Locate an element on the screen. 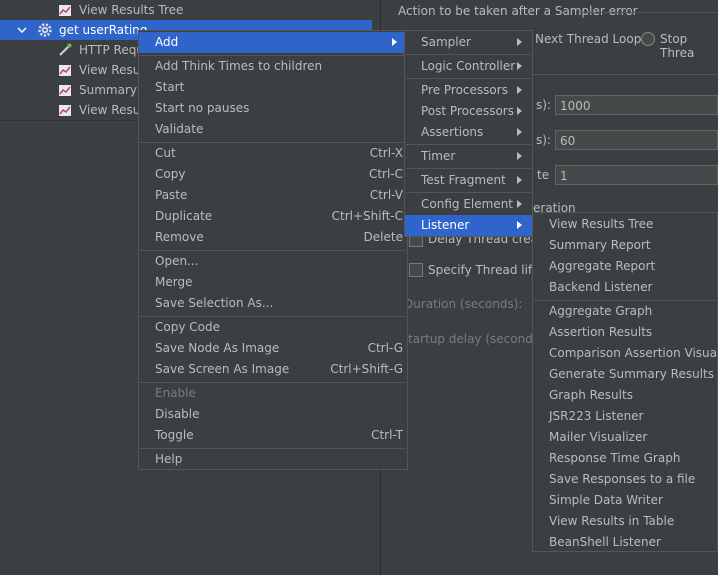 This screenshot has height=575, width=718. duration-label: Duration (seconds): is located at coordinates (463, 304).